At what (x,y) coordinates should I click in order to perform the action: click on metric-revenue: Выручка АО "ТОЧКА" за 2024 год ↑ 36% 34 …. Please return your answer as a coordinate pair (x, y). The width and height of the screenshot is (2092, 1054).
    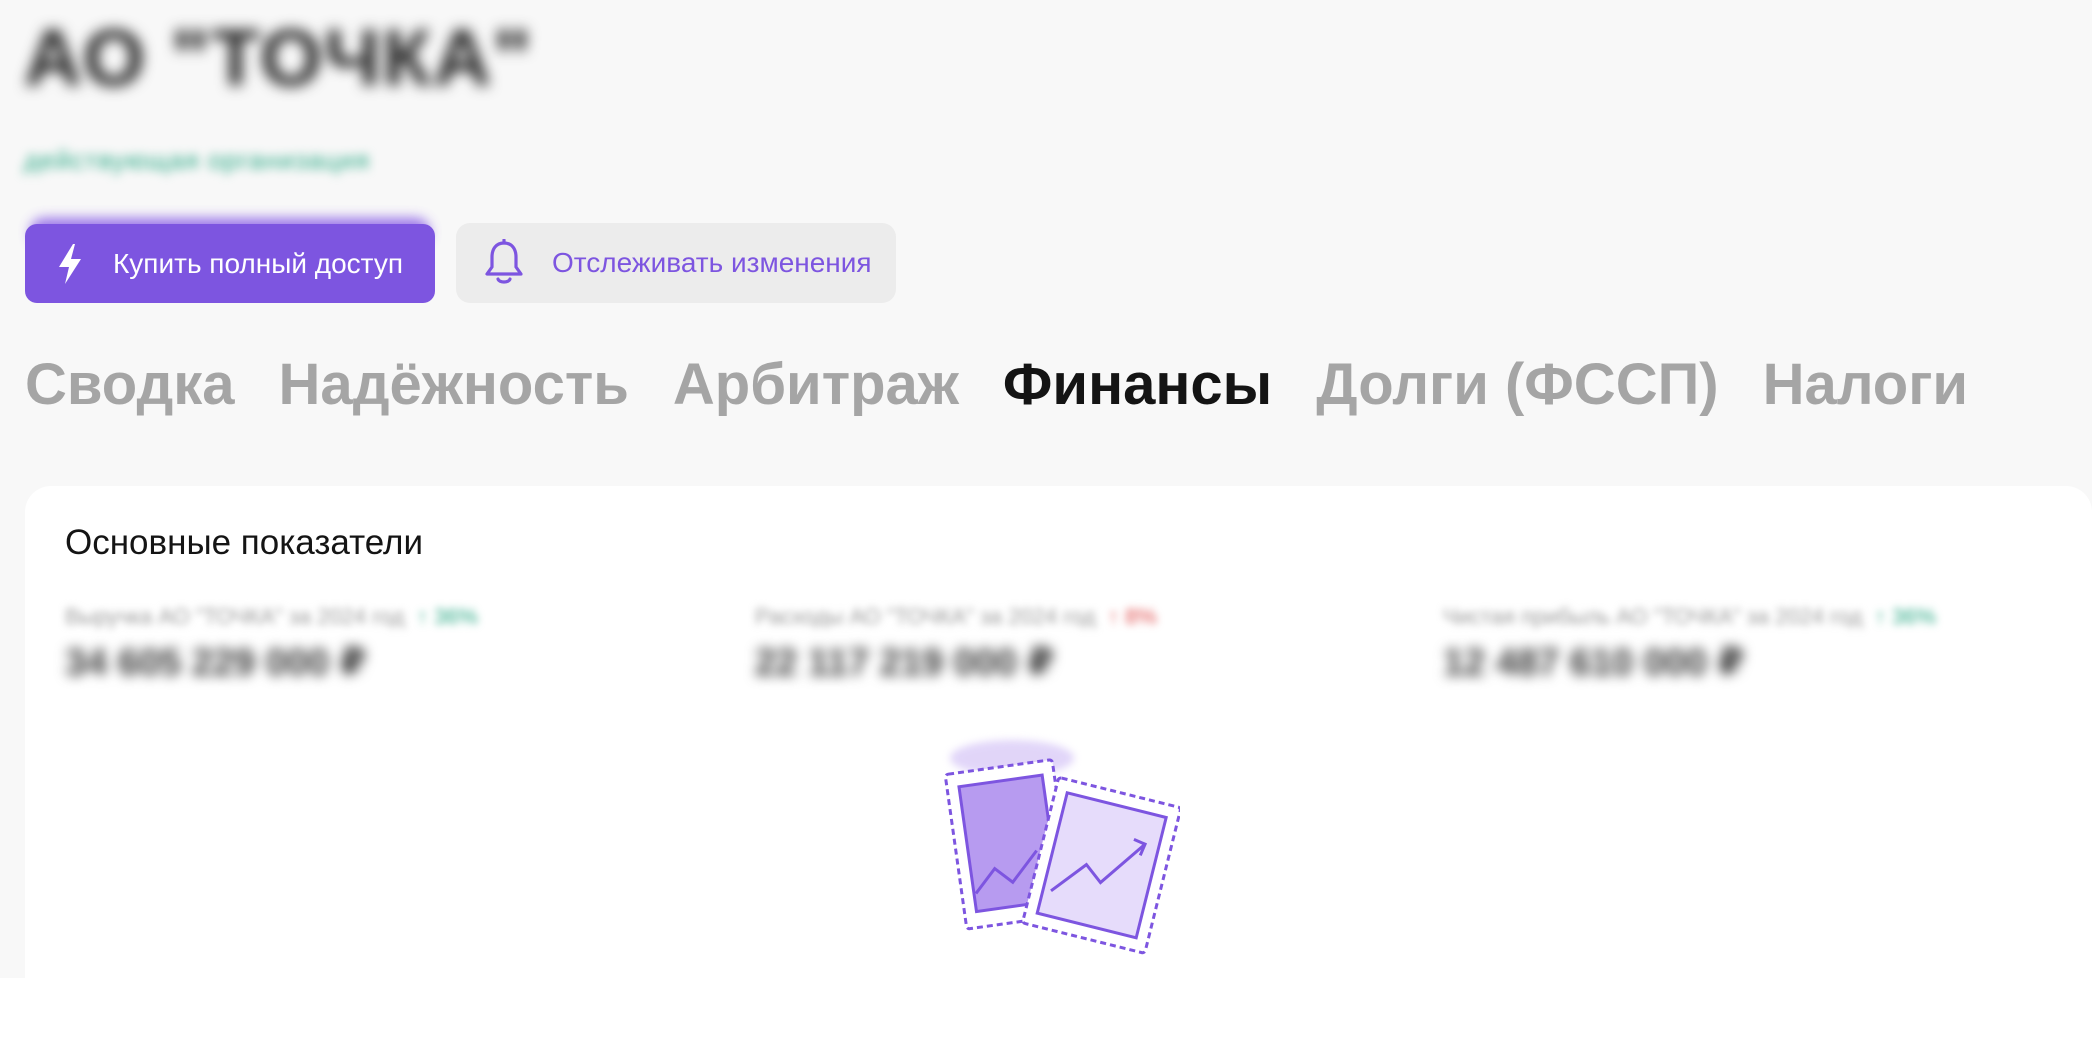
    Looking at the image, I should click on (271, 644).